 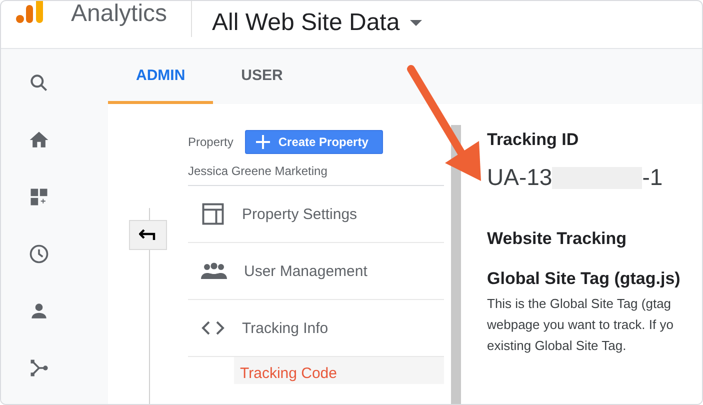 What do you see at coordinates (580, 325) in the screenshot?
I see `description: This is the Global Site Tag (gtag webpage you want to track. If yo existing Global Site Tag.` at bounding box center [580, 325].